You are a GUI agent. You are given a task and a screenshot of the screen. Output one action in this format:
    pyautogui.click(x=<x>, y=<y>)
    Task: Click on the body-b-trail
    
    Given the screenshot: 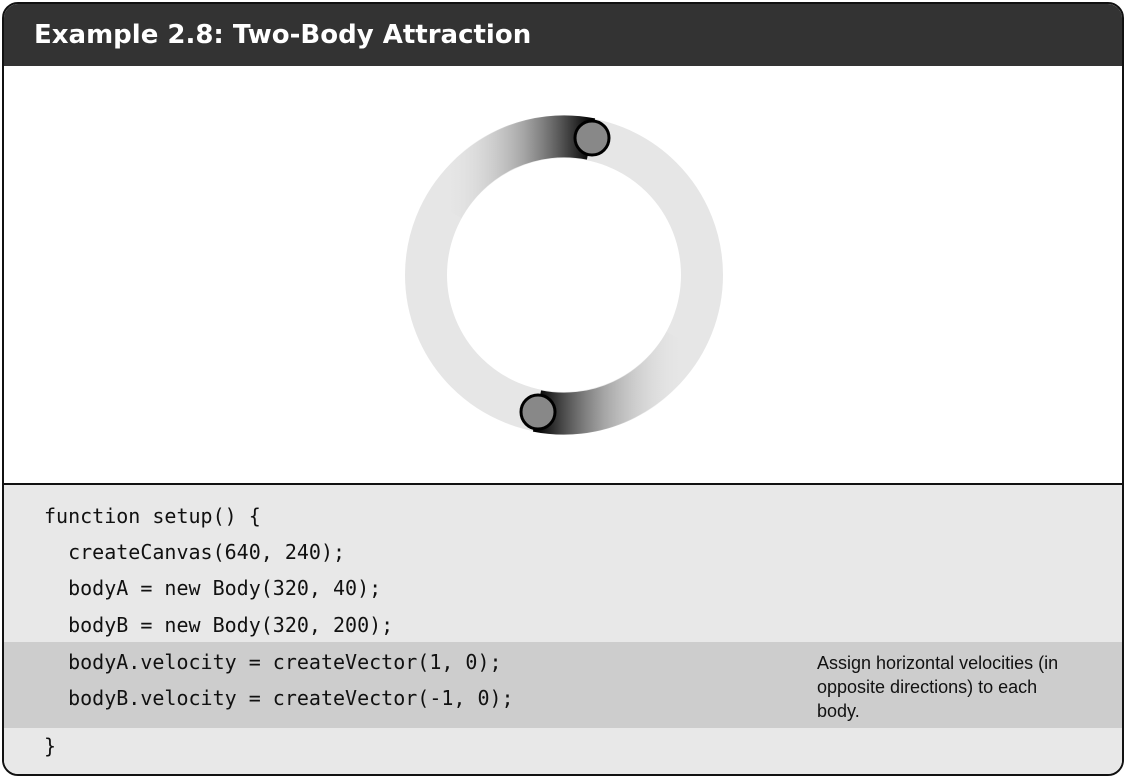 What is the action you would take?
    pyautogui.click(x=618, y=383)
    